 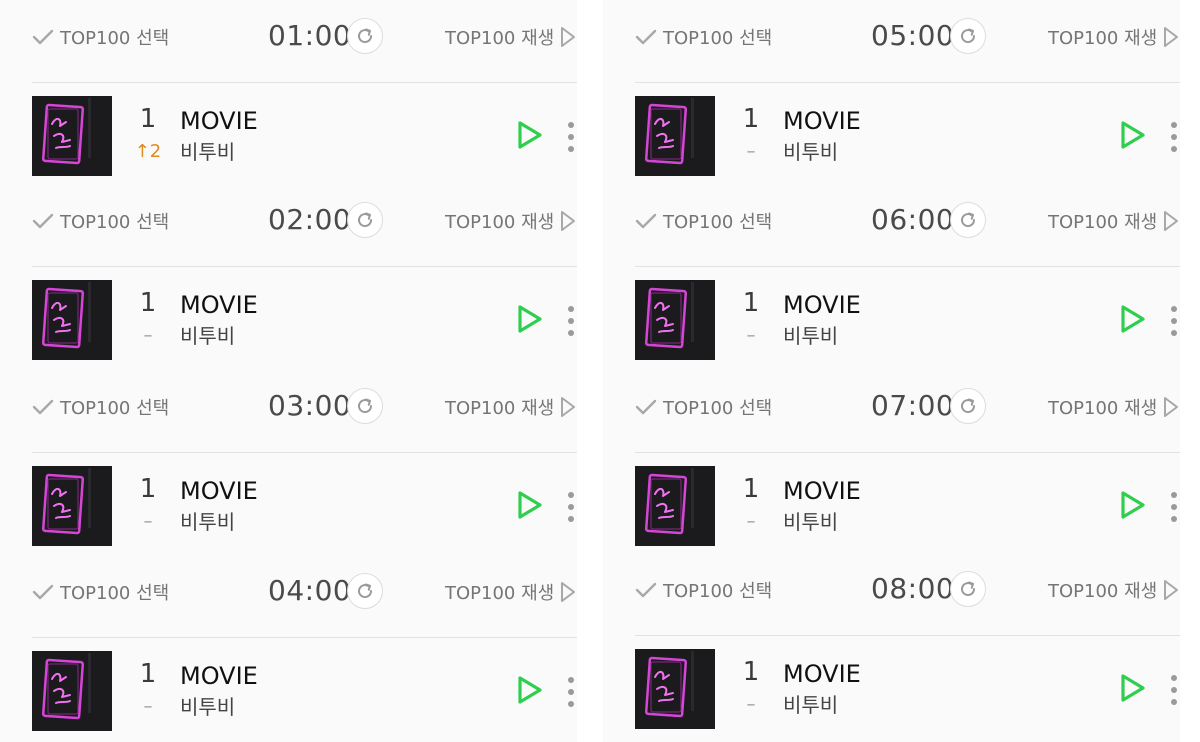 I want to click on chart-hour-block: TOP100 선택 08:00 TOP100 재생 1 – MOVIE 비투비, so click(x=891, y=645).